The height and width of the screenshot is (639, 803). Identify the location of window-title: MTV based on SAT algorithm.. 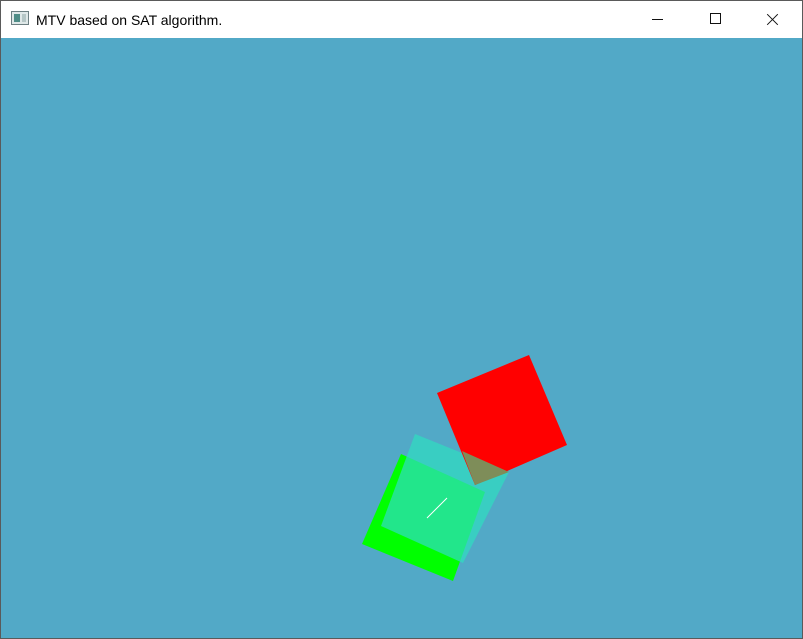
(129, 20).